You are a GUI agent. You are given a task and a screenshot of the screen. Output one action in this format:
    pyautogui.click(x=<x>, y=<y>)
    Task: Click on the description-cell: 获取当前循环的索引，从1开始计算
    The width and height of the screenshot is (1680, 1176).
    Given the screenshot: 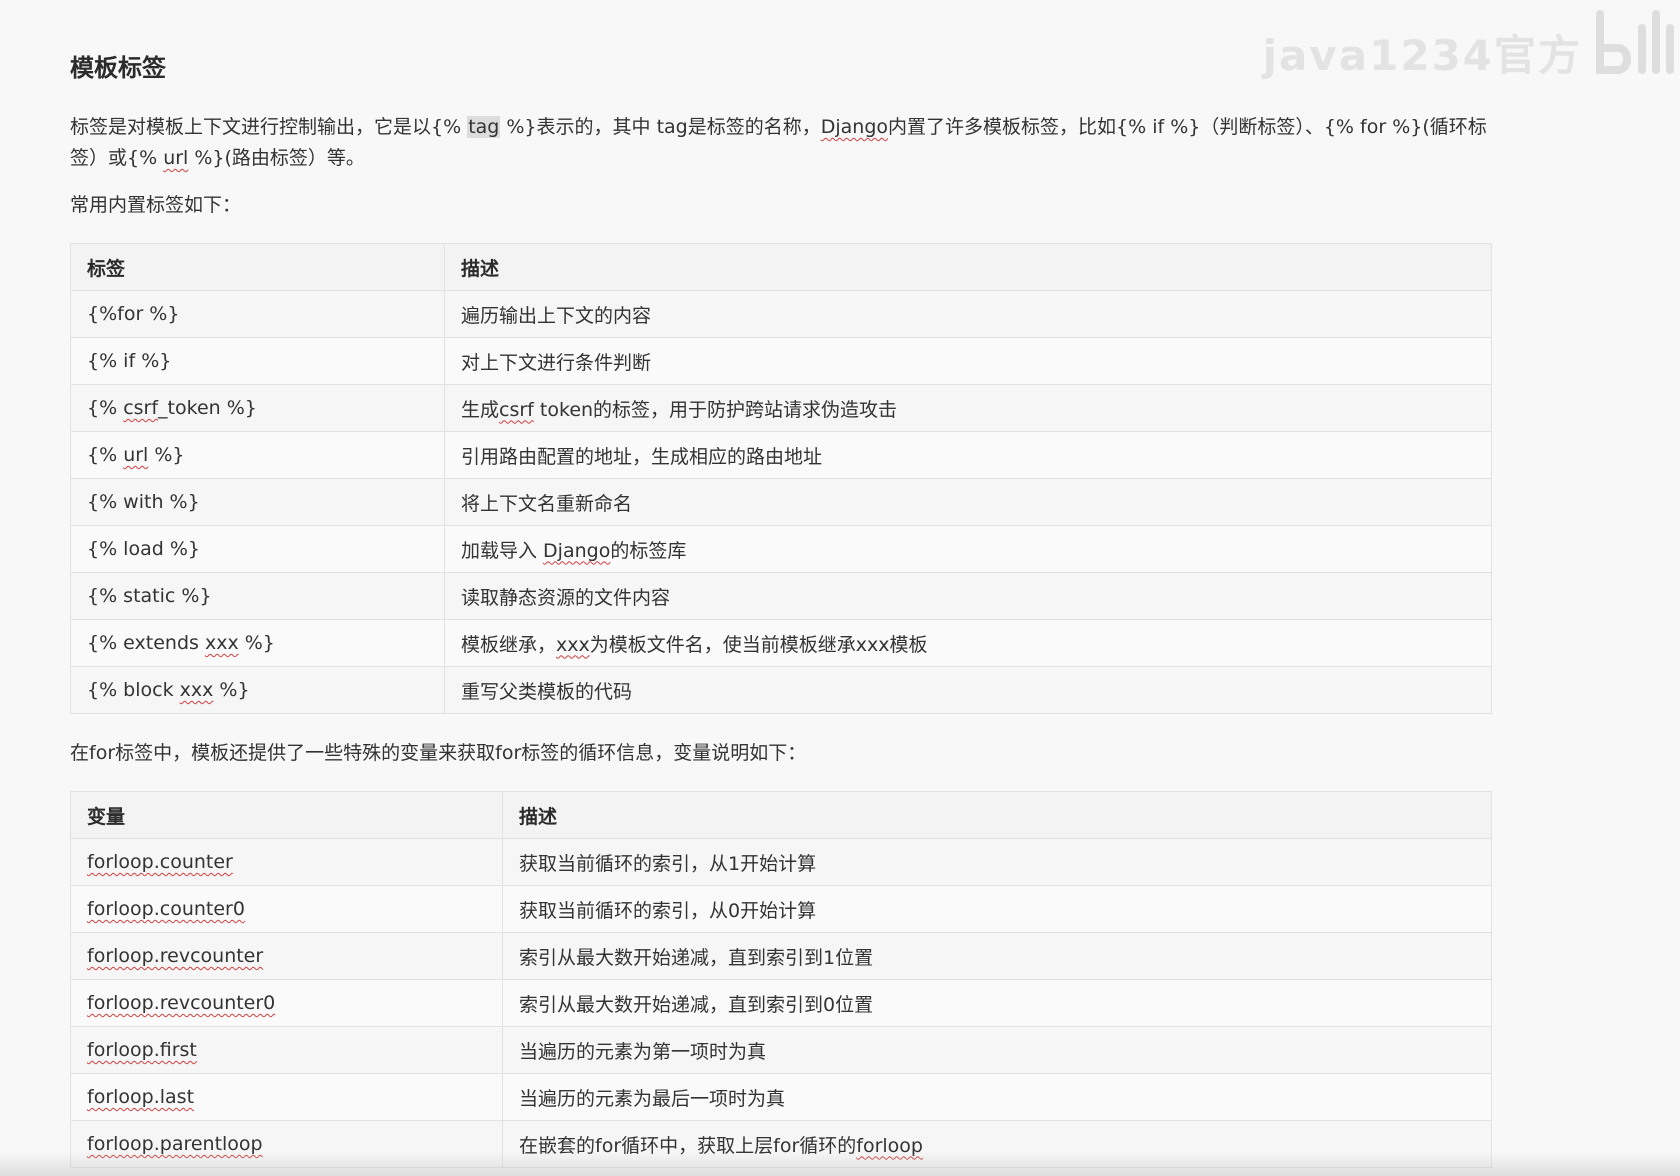 What is the action you would take?
    pyautogui.click(x=997, y=862)
    